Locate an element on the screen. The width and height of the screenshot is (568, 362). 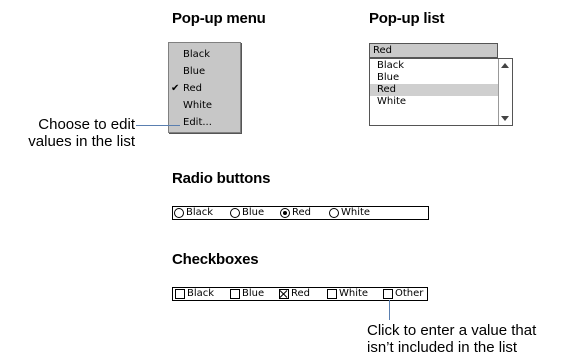
radio-label: Blue is located at coordinates (253, 212).